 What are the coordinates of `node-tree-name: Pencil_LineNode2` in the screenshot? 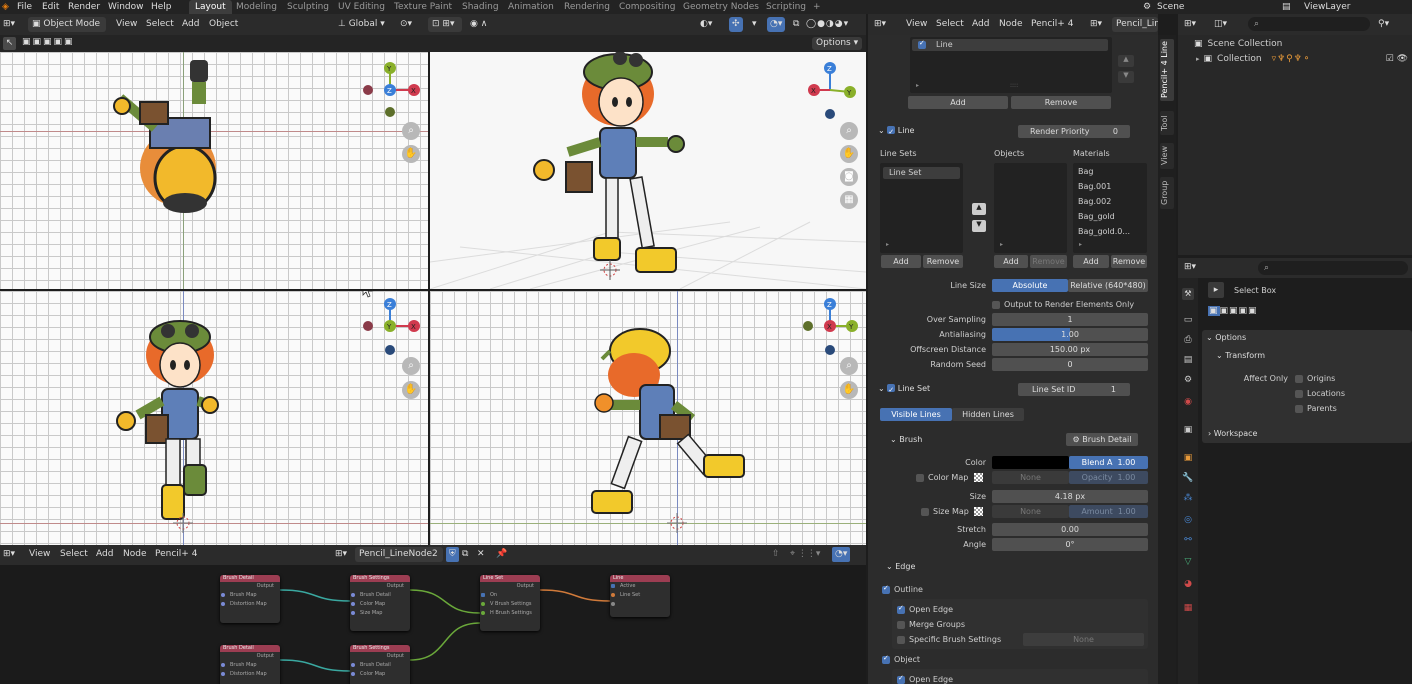 It's located at (399, 554).